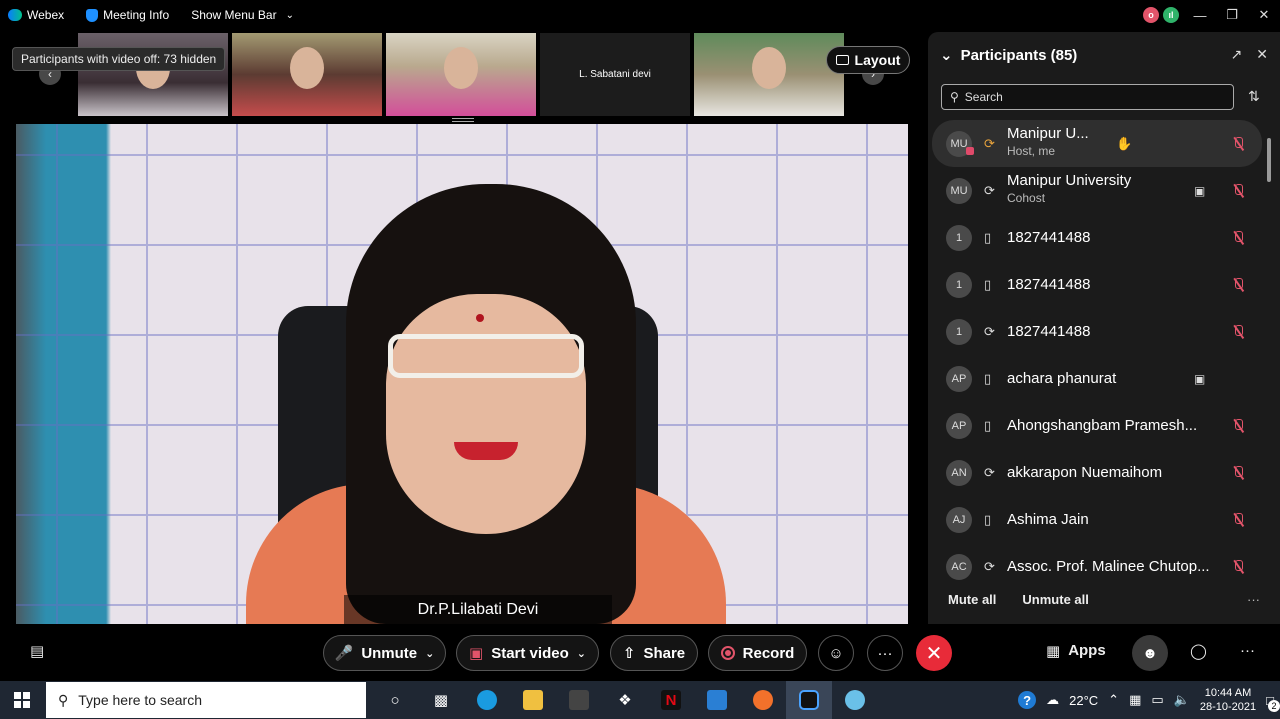 The image size is (1280, 719). I want to click on date: 28-10-2021, so click(1228, 707).